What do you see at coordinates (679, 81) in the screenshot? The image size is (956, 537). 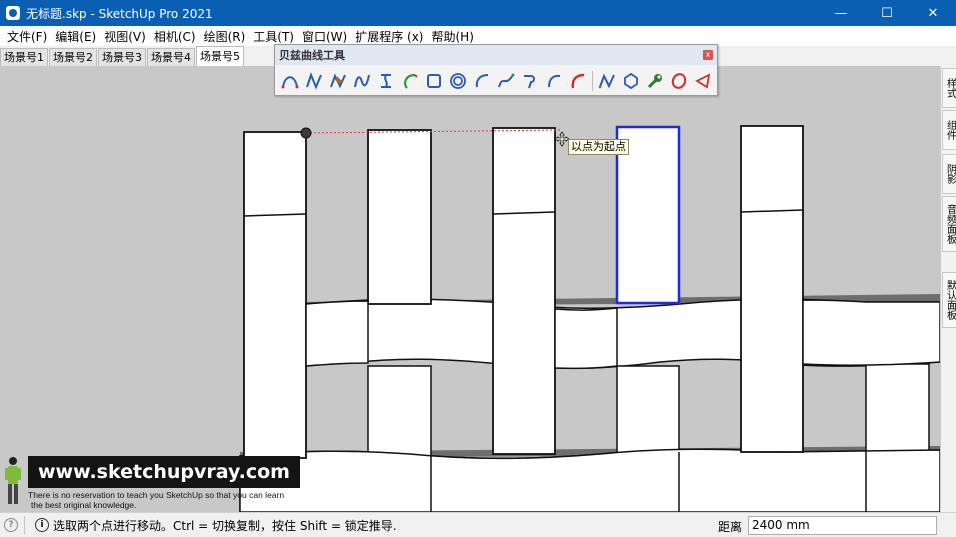 I see `ellipse-icon` at bounding box center [679, 81].